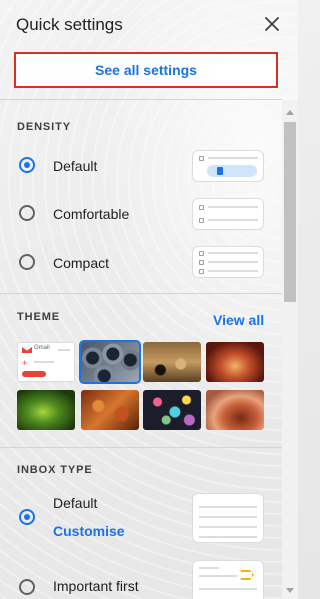 The height and width of the screenshot is (599, 320). I want to click on inbox-important-first-radio, so click(27, 587).